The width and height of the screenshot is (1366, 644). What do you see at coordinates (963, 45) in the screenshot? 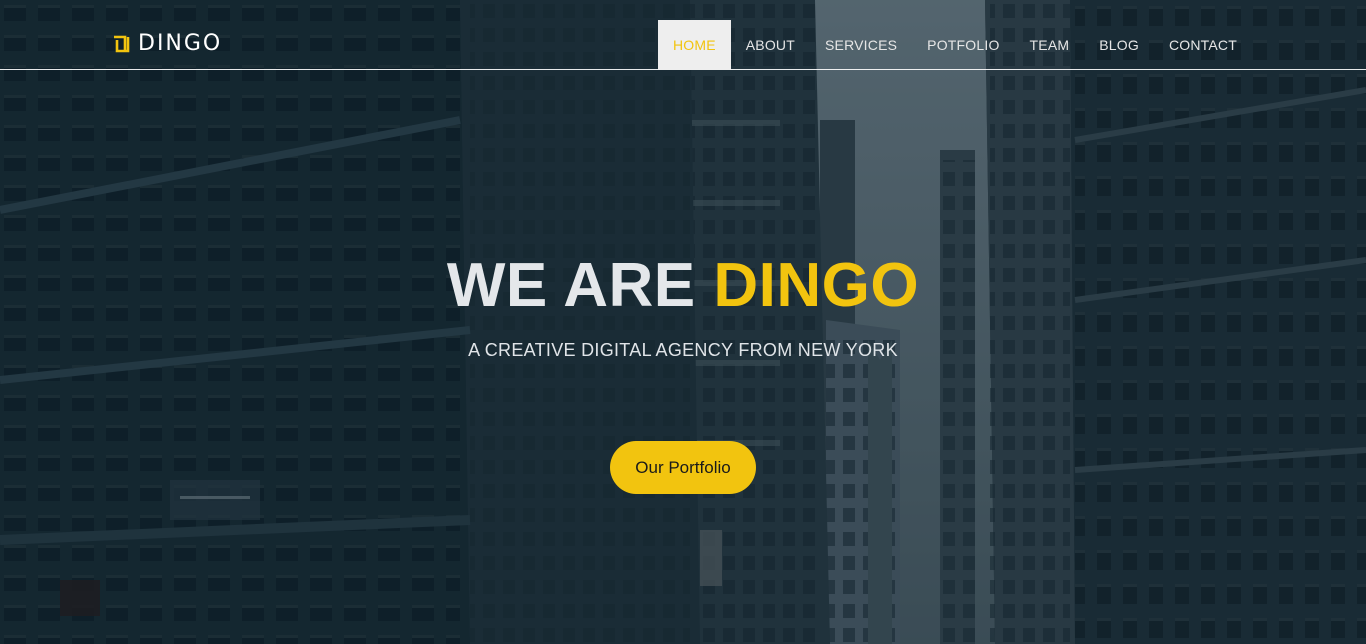
I see `nav-link-portfolio: POTFOLIO` at bounding box center [963, 45].